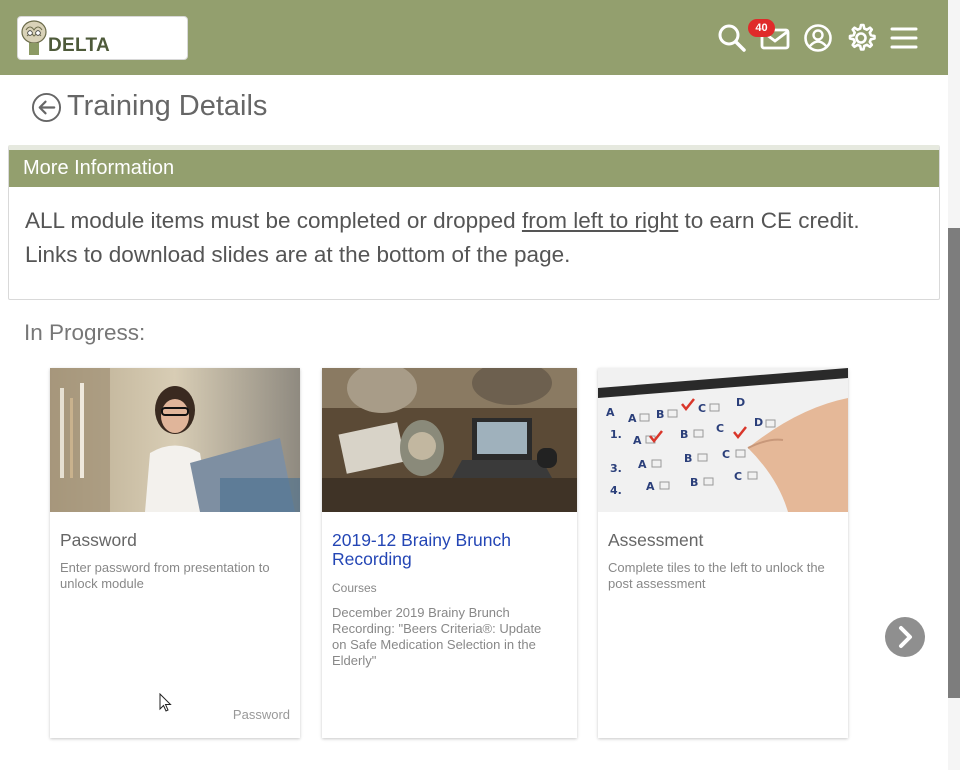  I want to click on svg-text: 1., so click(616, 434).